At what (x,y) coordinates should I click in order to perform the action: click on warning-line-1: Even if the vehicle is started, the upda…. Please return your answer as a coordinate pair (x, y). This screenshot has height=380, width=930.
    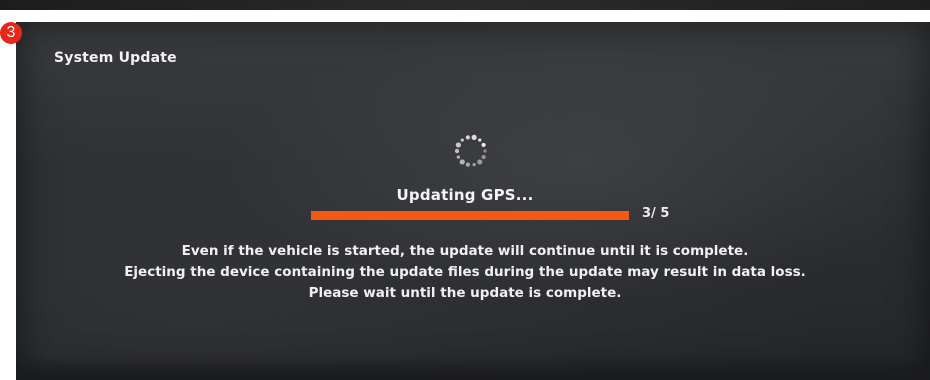
    Looking at the image, I should click on (465, 251).